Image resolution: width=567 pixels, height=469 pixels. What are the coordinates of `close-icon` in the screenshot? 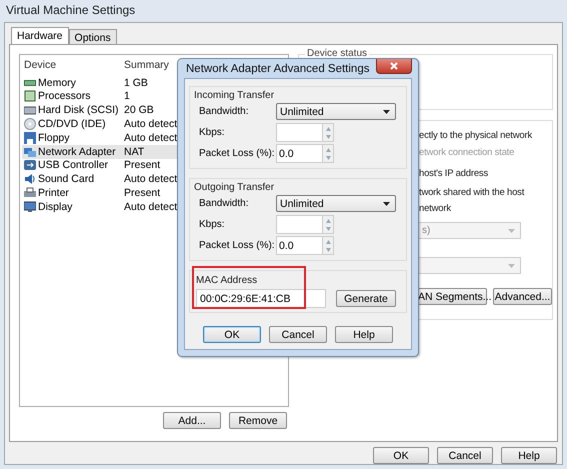 It's located at (394, 66).